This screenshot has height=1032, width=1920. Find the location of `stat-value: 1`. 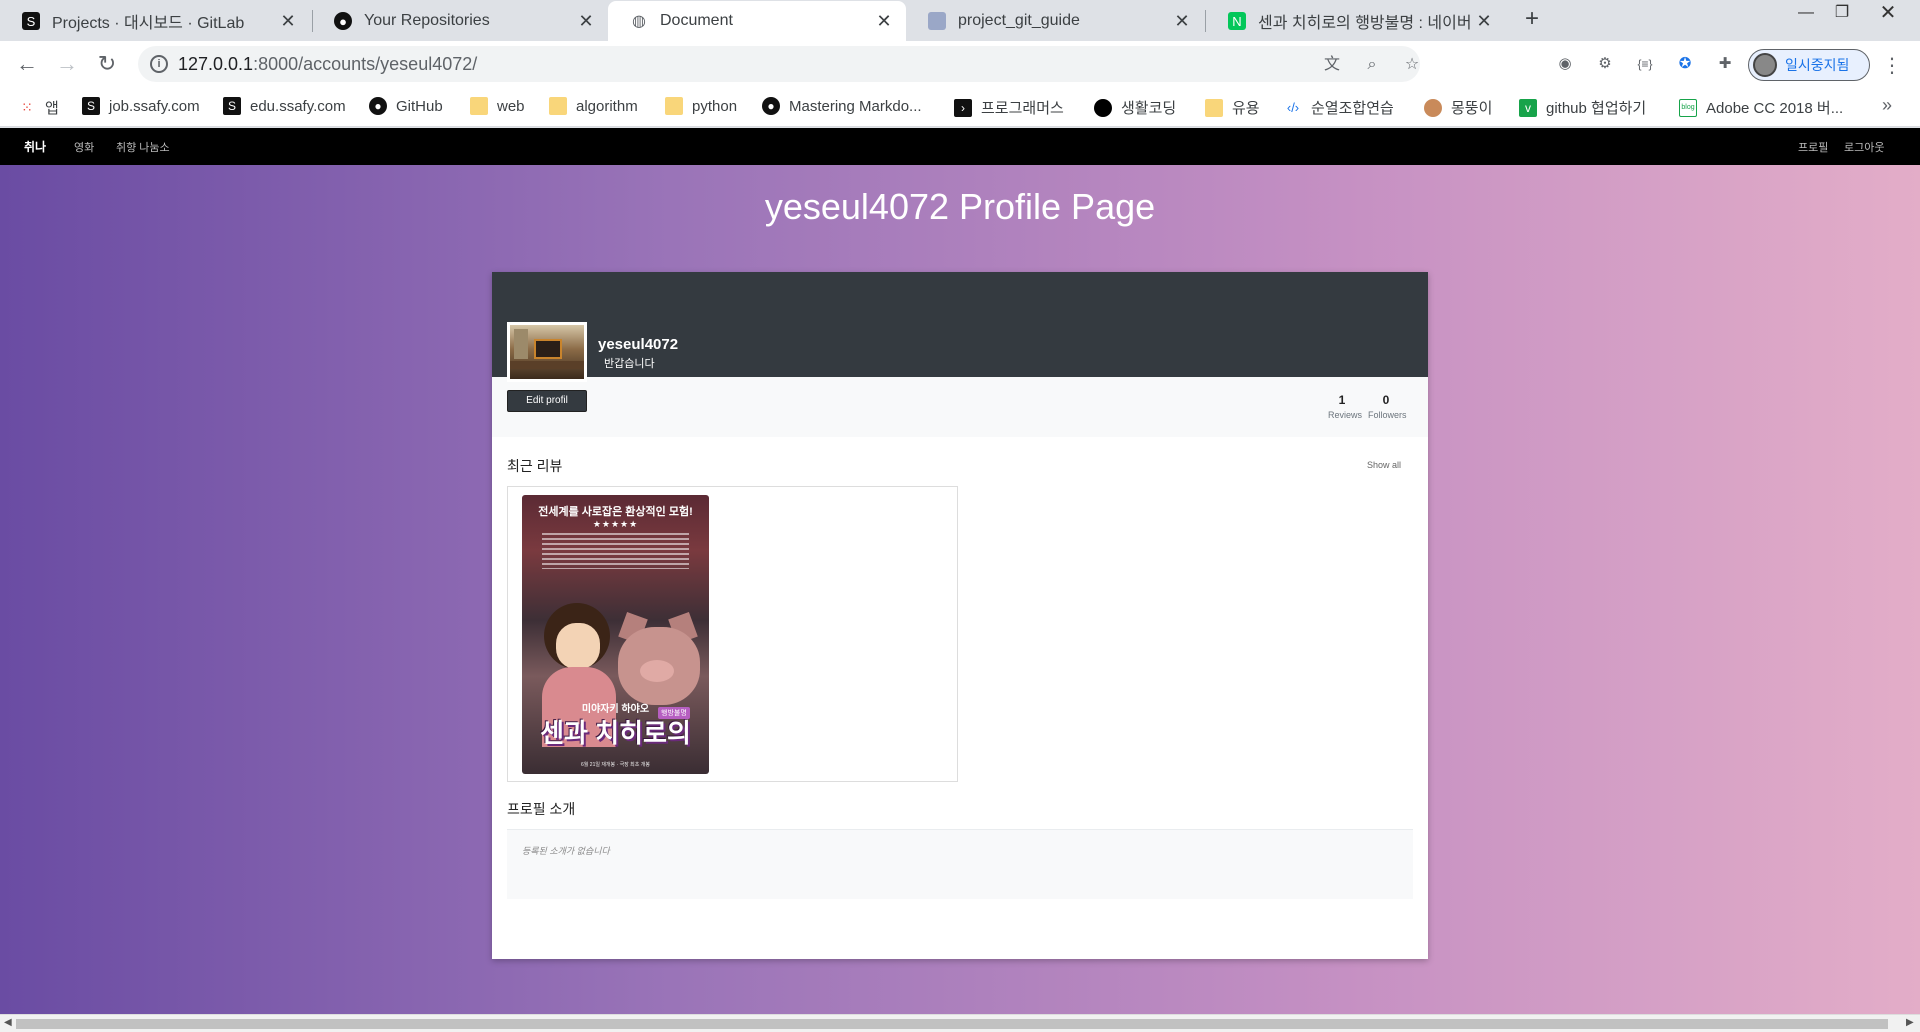

stat-value: 1 is located at coordinates (1342, 400).